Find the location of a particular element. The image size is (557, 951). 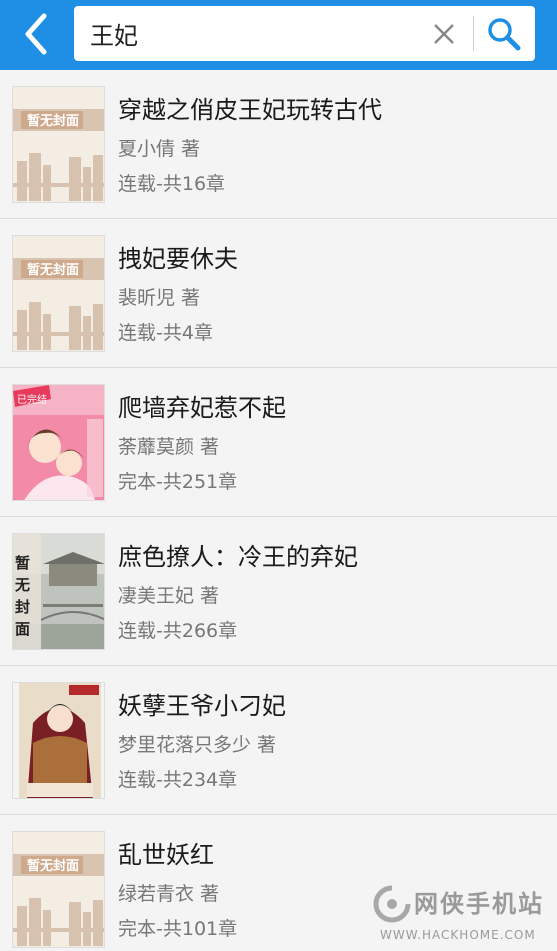

book-status: 连载-共266章 is located at coordinates (178, 631).